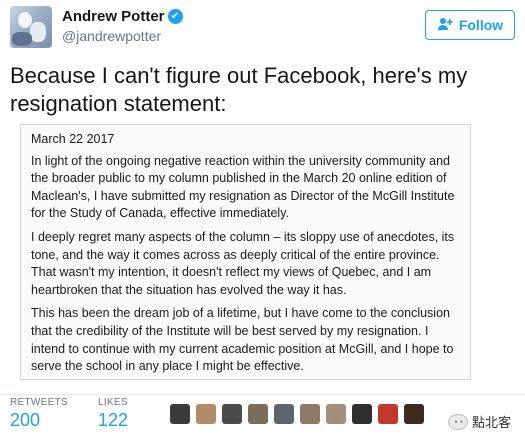 This screenshot has width=525, height=444. I want to click on liker-avatars, so click(297, 414).